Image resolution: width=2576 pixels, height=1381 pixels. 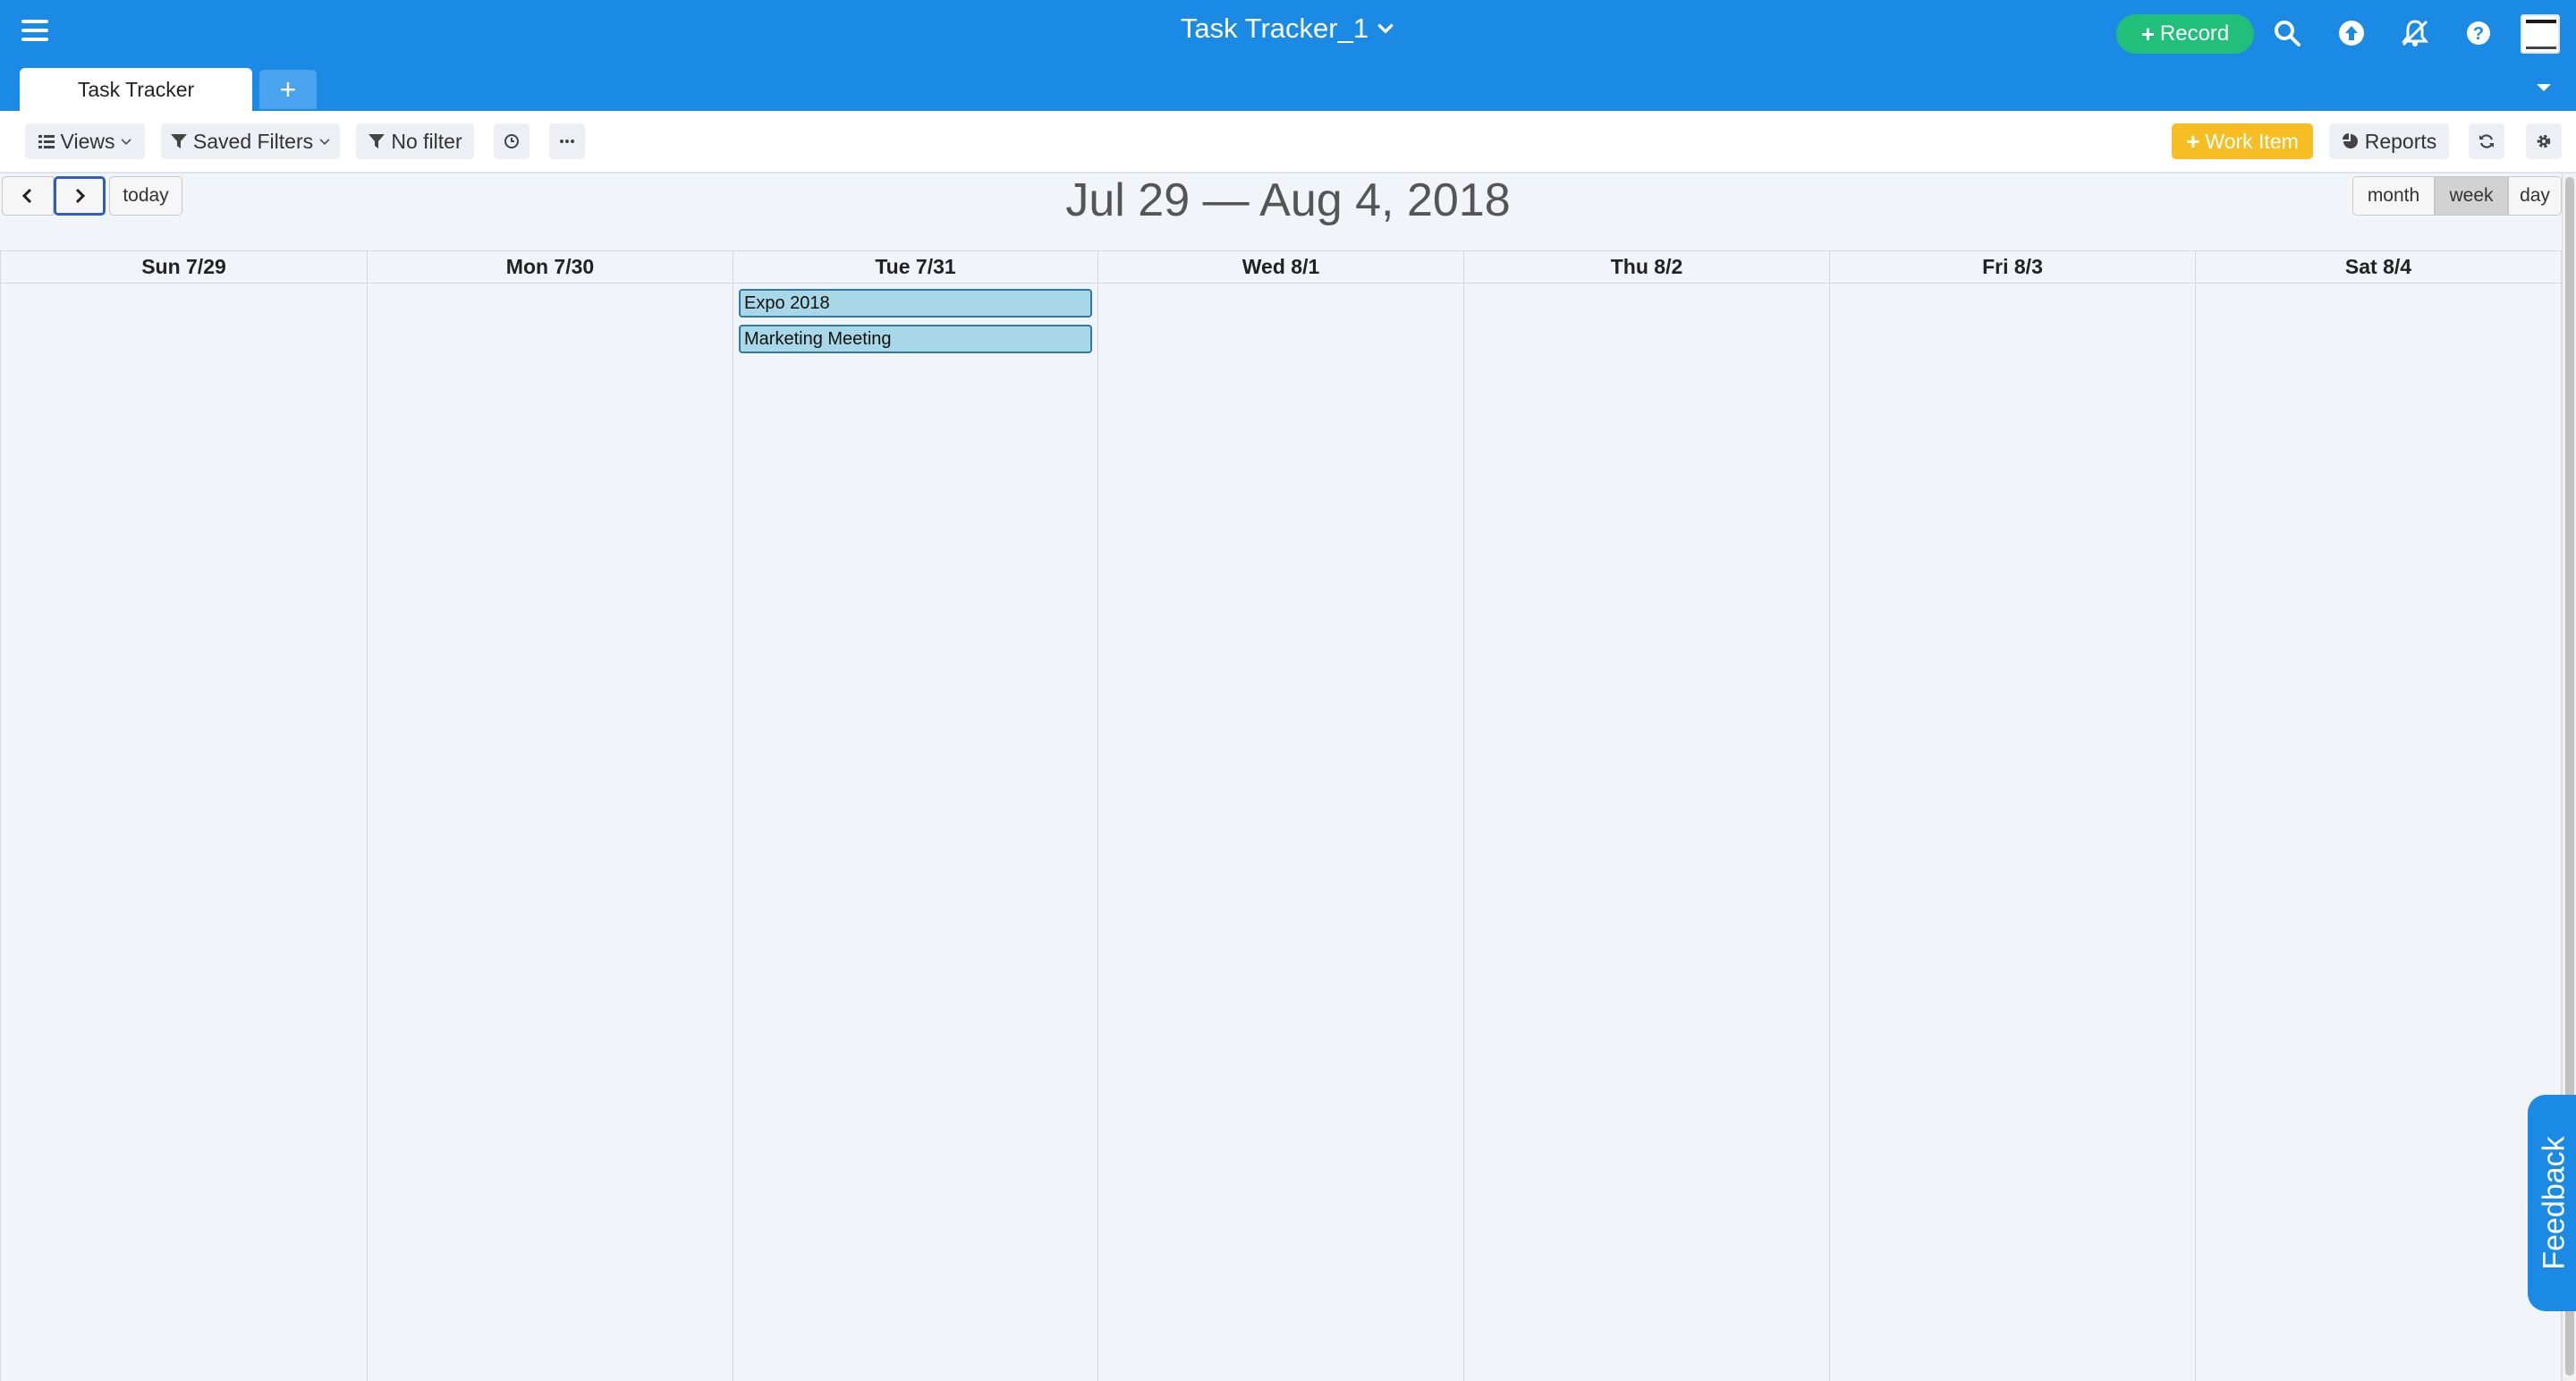 I want to click on more-options-button, so click(x=567, y=141).